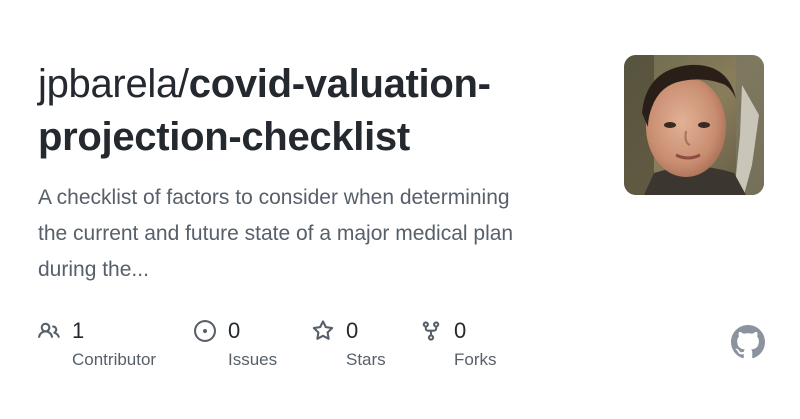 The image size is (800, 419). I want to click on people-icon, so click(49, 331).